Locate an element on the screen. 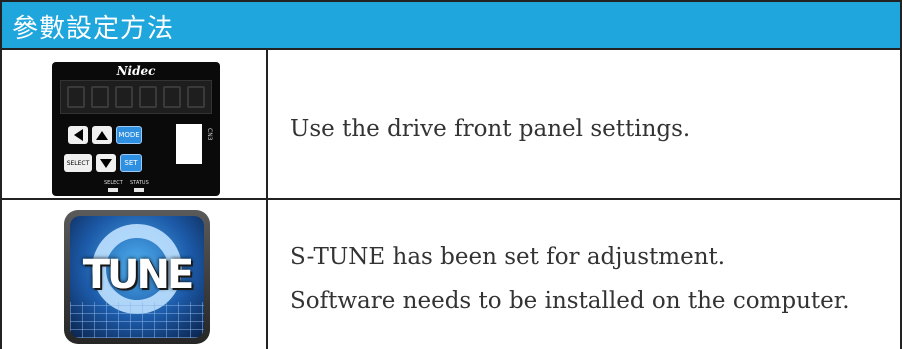 Image resolution: width=902 pixels, height=349 pixels. s-tune-logo-image: TUNE is located at coordinates (137, 277).